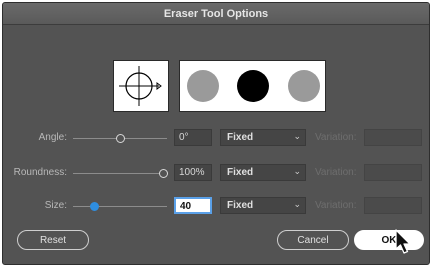  Describe the element at coordinates (313, 240) in the screenshot. I see `cancel-button: Cancel` at that location.